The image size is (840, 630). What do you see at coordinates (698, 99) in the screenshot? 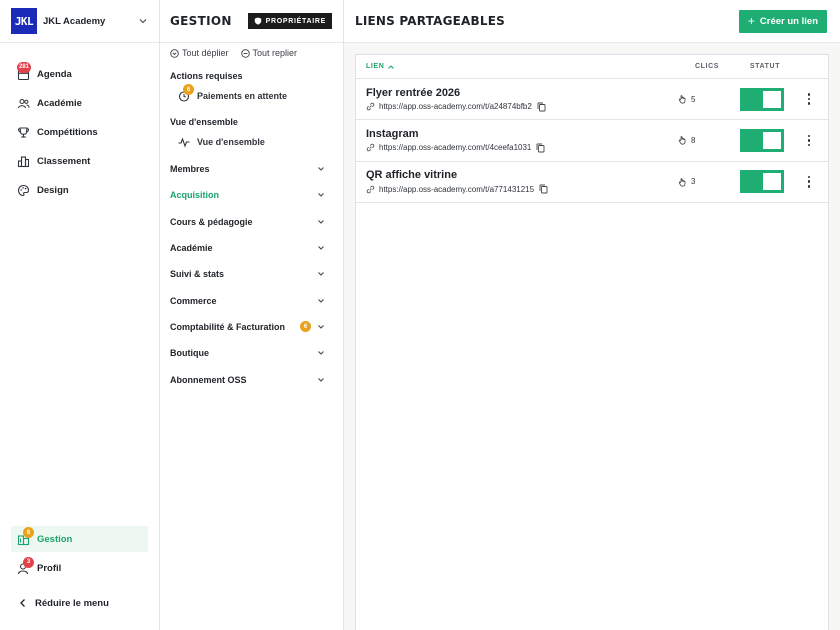
I see `link-clicks: 5` at bounding box center [698, 99].